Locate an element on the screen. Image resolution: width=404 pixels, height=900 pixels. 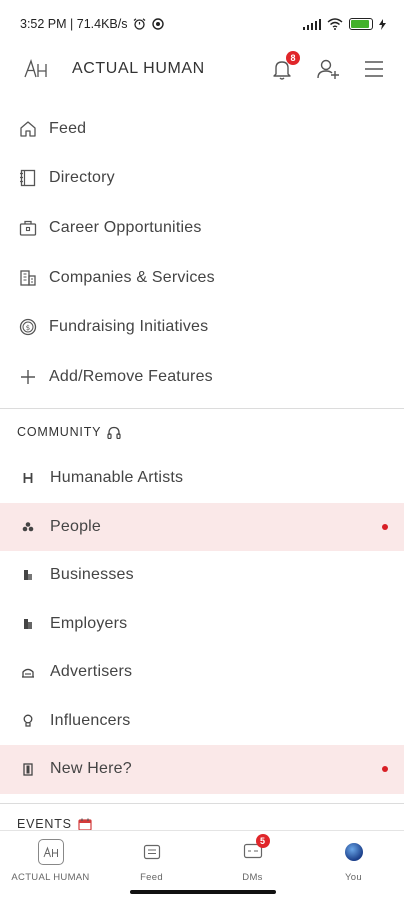
avatar-icon is located at coordinates (354, 852).